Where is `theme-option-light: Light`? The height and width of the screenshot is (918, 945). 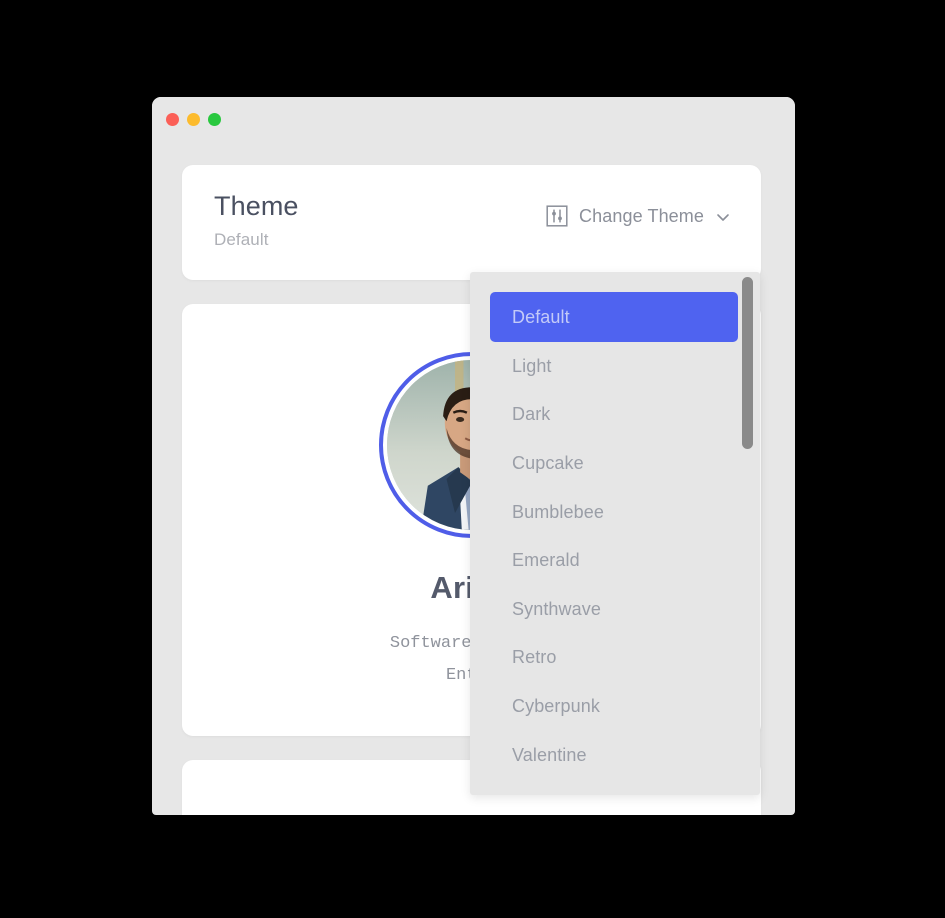 theme-option-light: Light is located at coordinates (614, 366).